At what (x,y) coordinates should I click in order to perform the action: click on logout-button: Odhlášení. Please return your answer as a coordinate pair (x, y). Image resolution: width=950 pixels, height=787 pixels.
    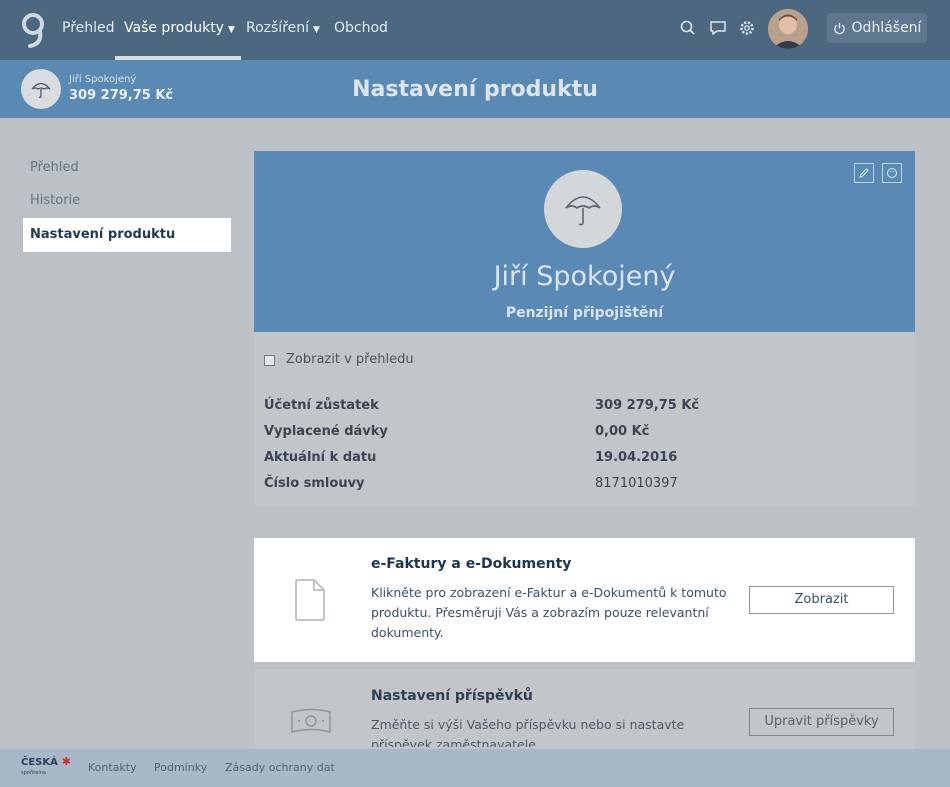
    Looking at the image, I should click on (877, 28).